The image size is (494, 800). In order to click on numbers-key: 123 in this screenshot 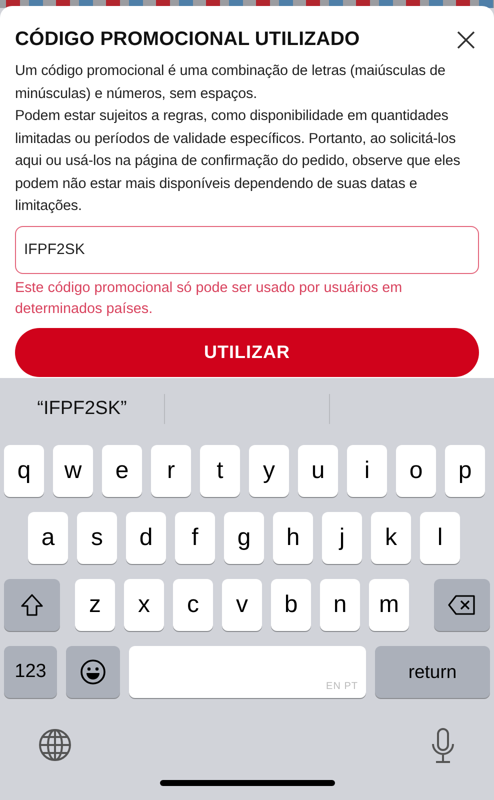, I will do `click(30, 672)`.